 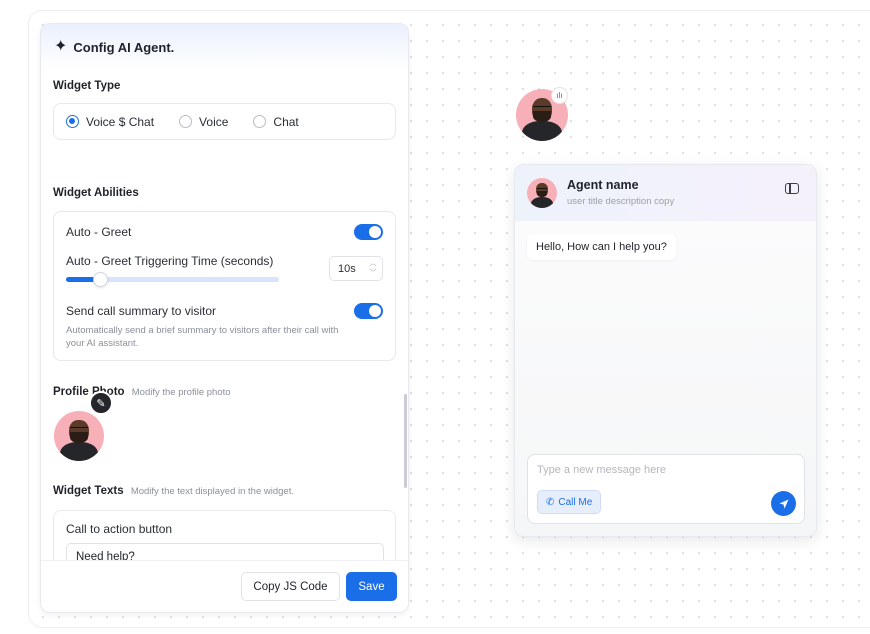 What do you see at coordinates (347, 269) in the screenshot?
I see `trigger-time-value: 10s` at bounding box center [347, 269].